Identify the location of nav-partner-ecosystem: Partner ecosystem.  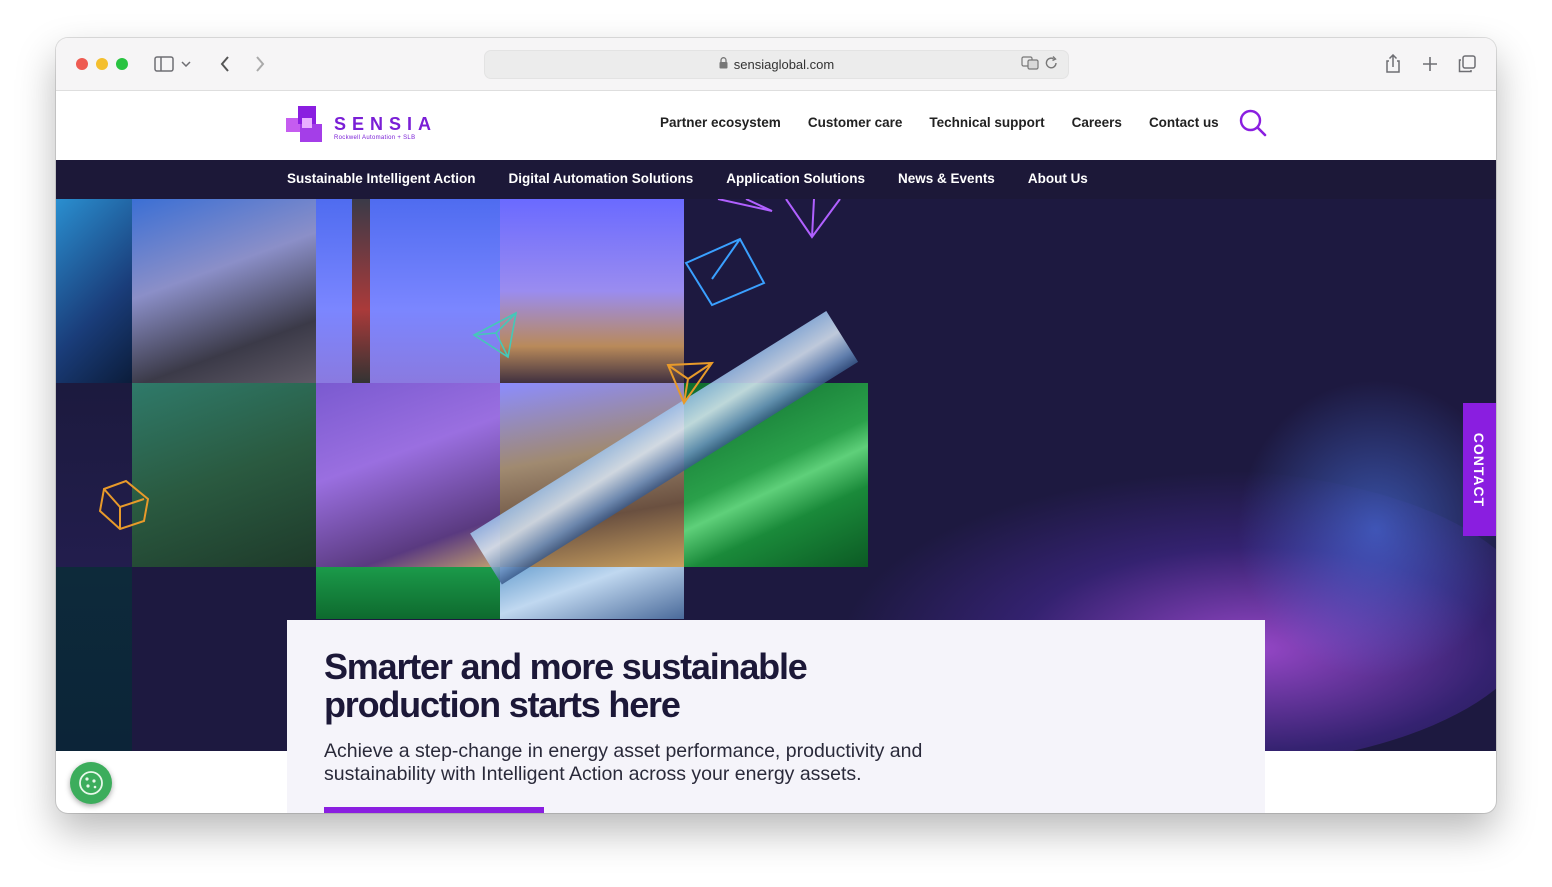
(720, 122).